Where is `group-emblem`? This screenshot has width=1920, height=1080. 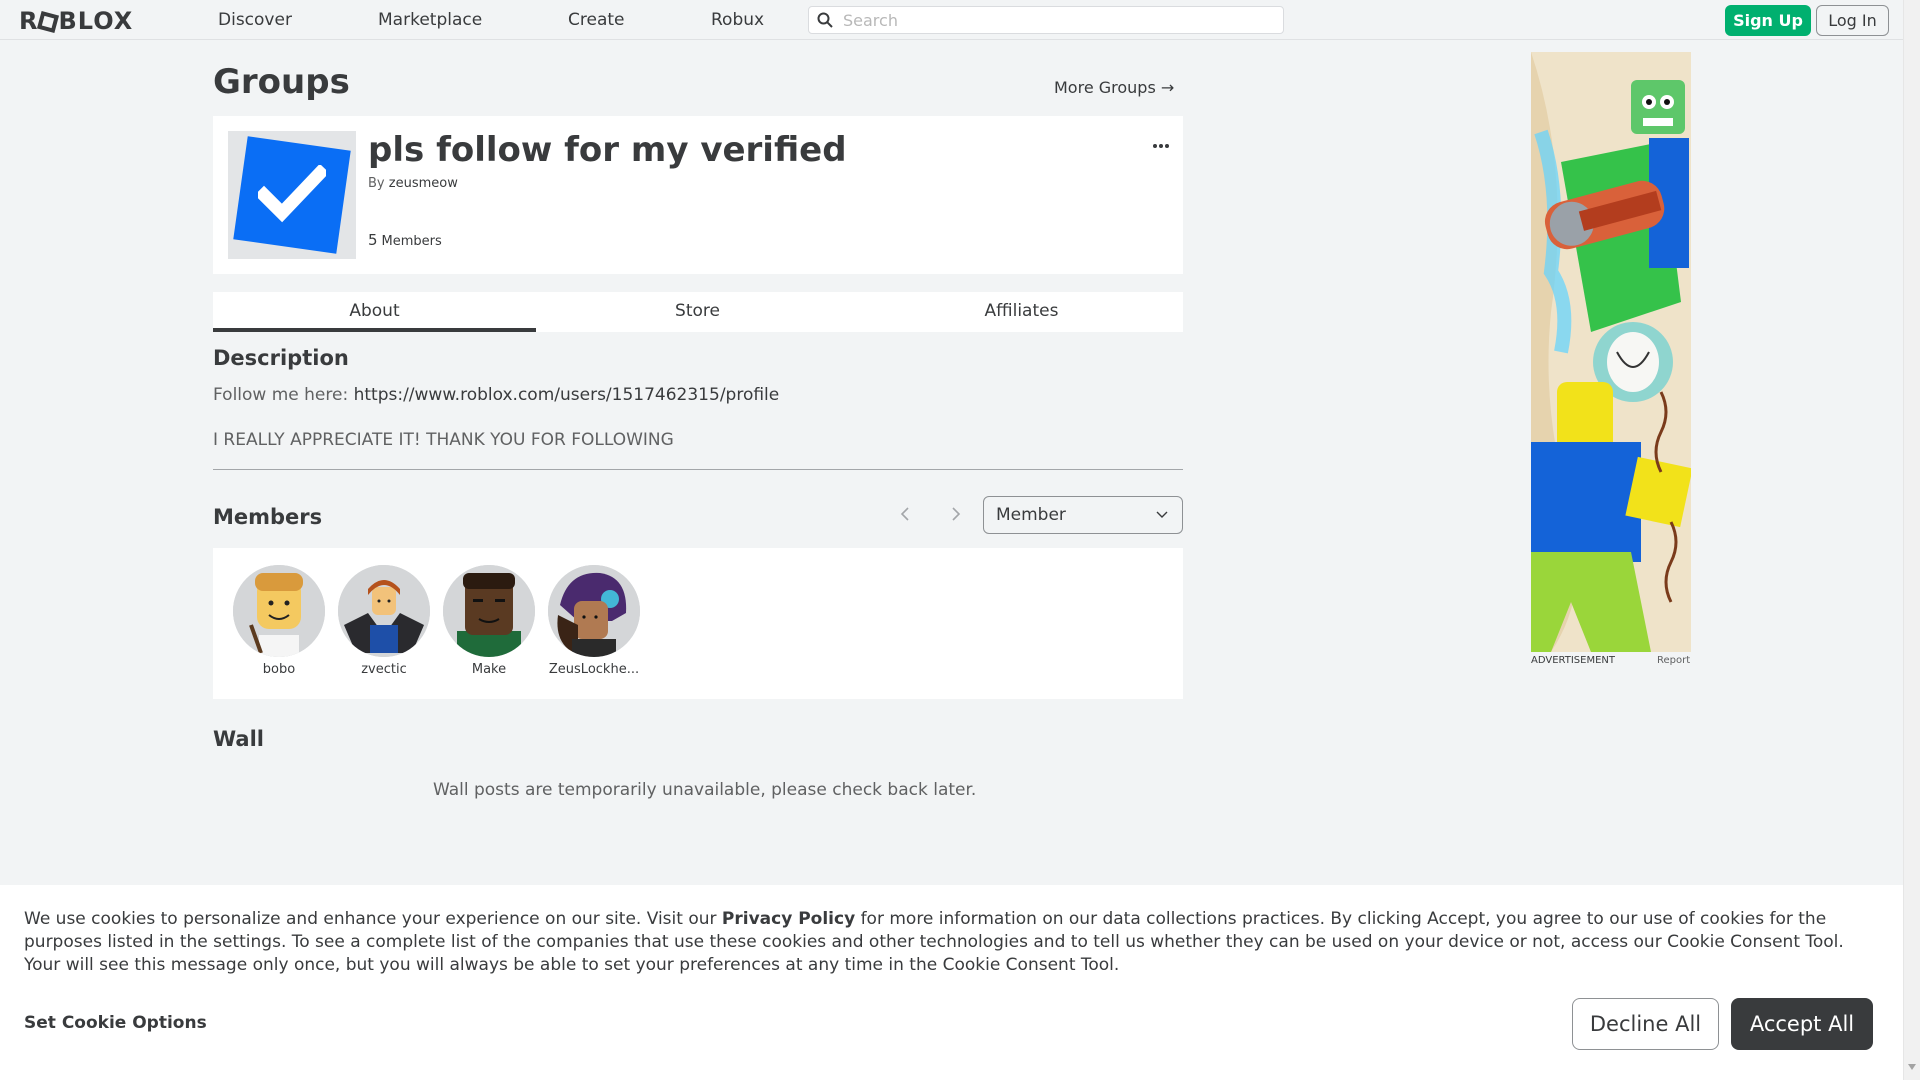
group-emblem is located at coordinates (292, 195).